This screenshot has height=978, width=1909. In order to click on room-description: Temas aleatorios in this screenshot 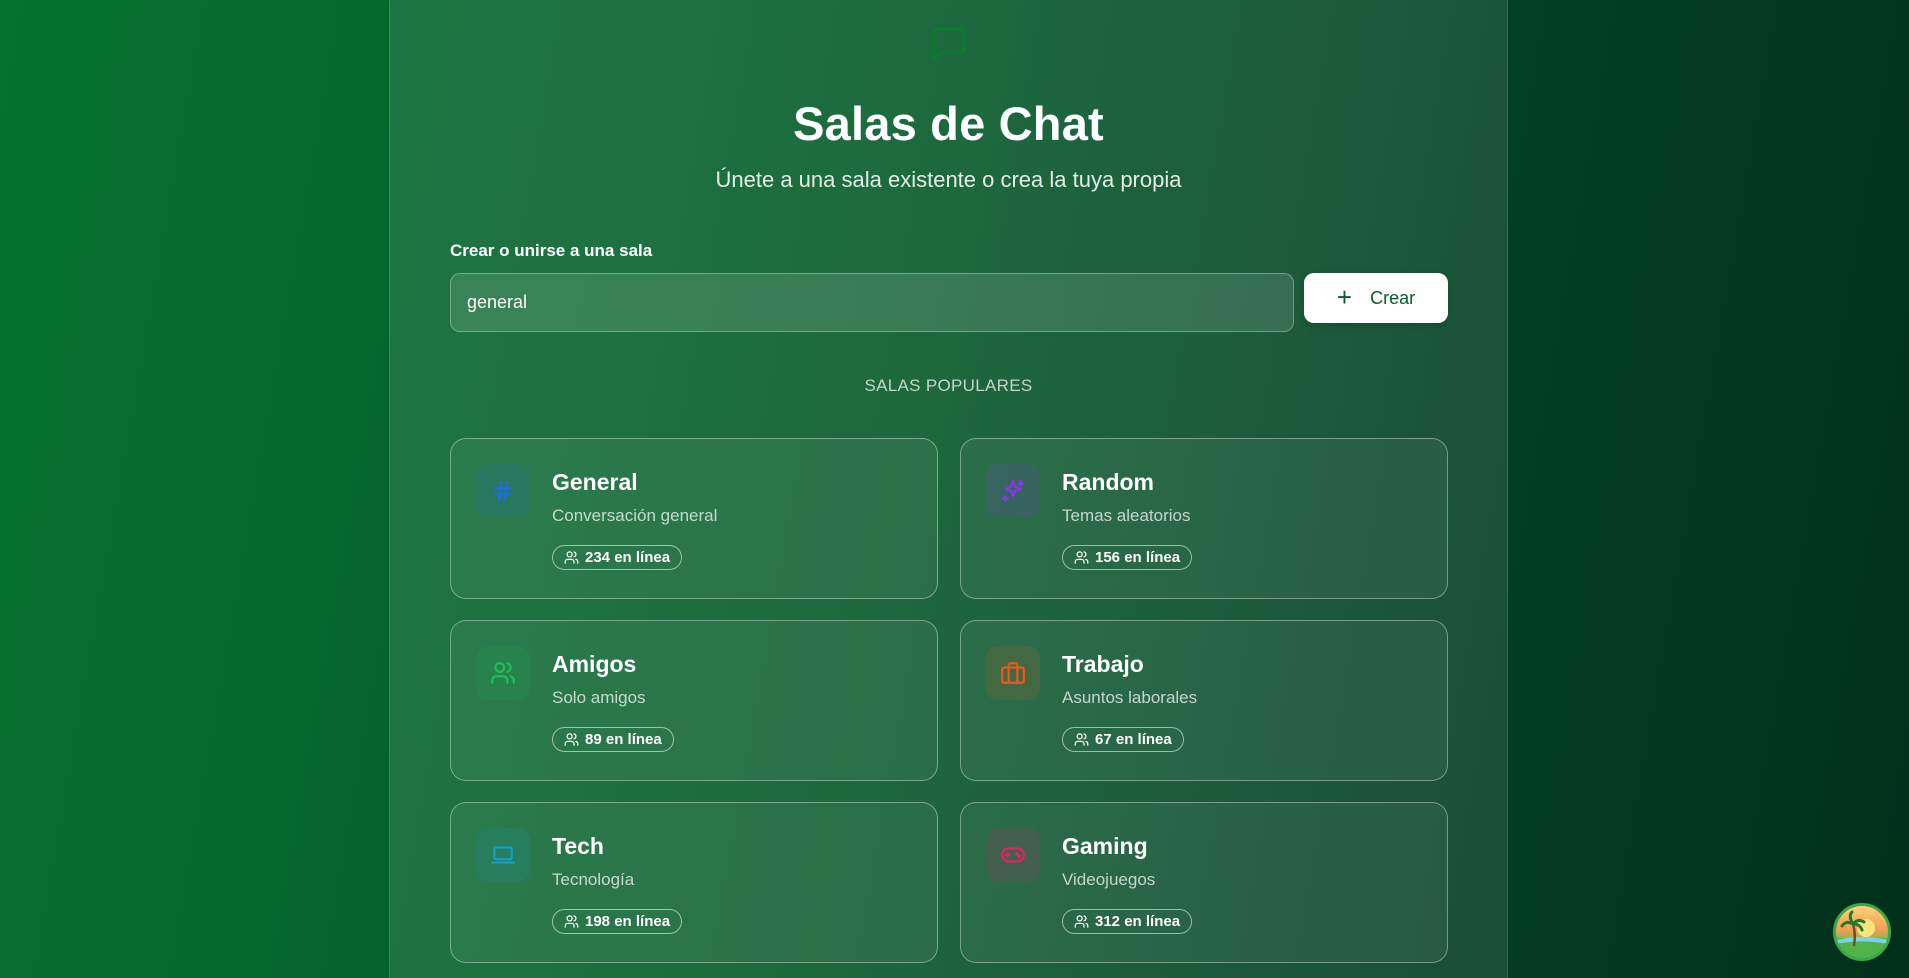, I will do `click(1126, 515)`.